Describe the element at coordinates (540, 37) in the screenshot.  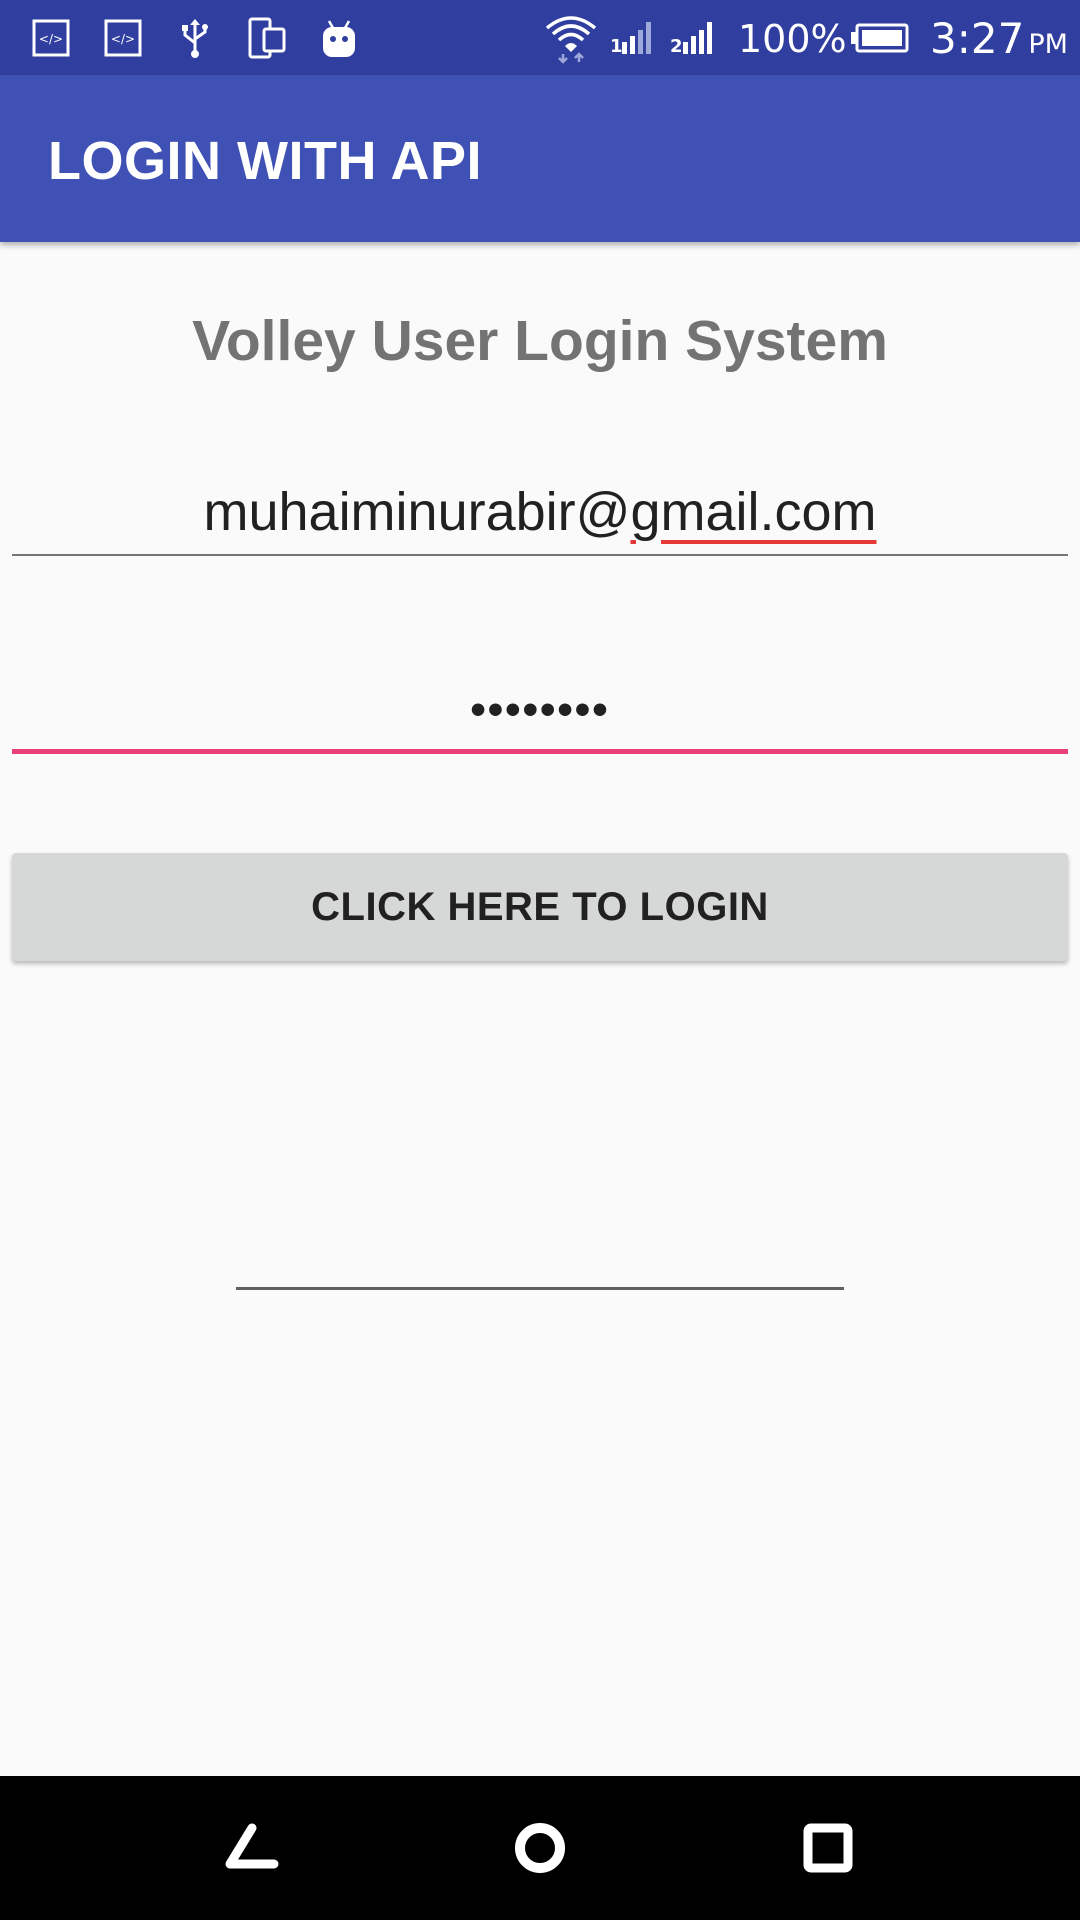
I see `status-bar: </> </> 1 2 100% 3:27 PM` at that location.